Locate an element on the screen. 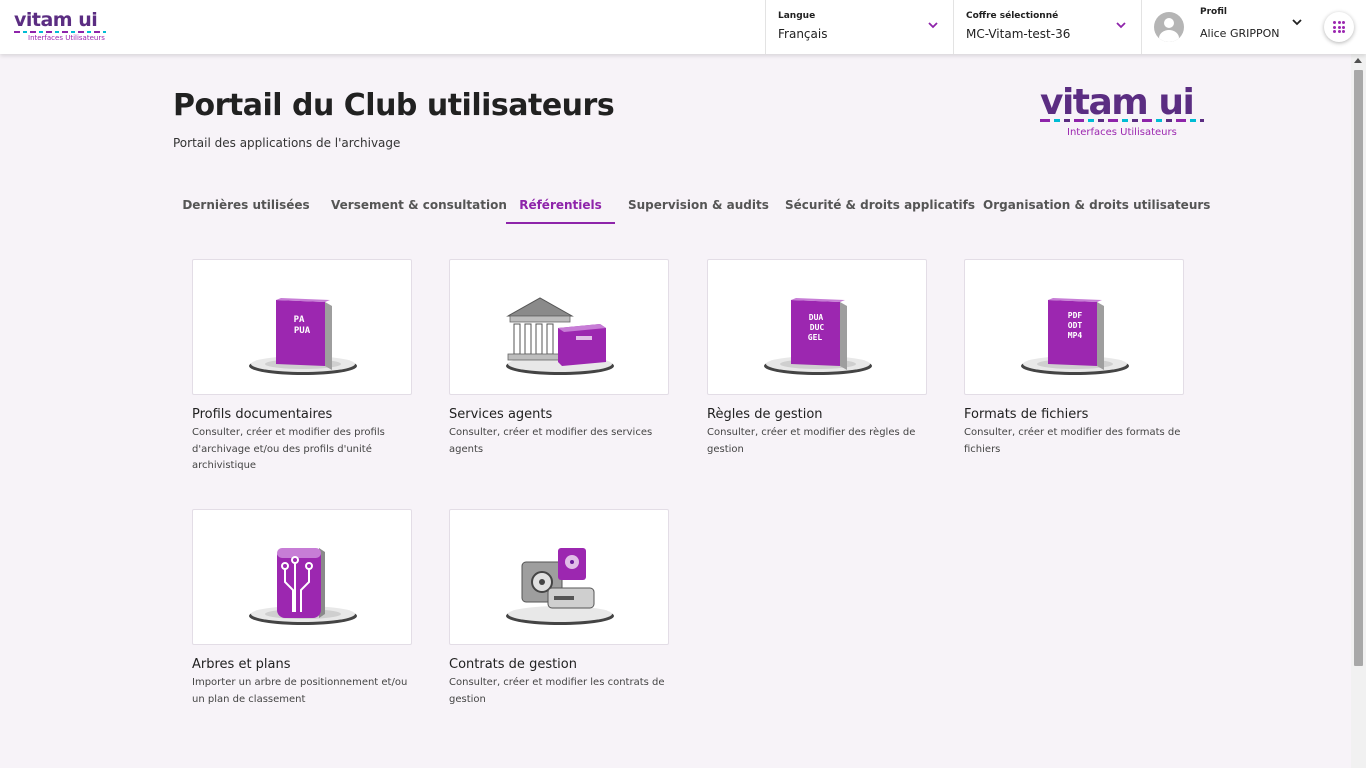 This screenshot has width=1366, height=768. logo-text: vitam ui is located at coordinates (56, 20).